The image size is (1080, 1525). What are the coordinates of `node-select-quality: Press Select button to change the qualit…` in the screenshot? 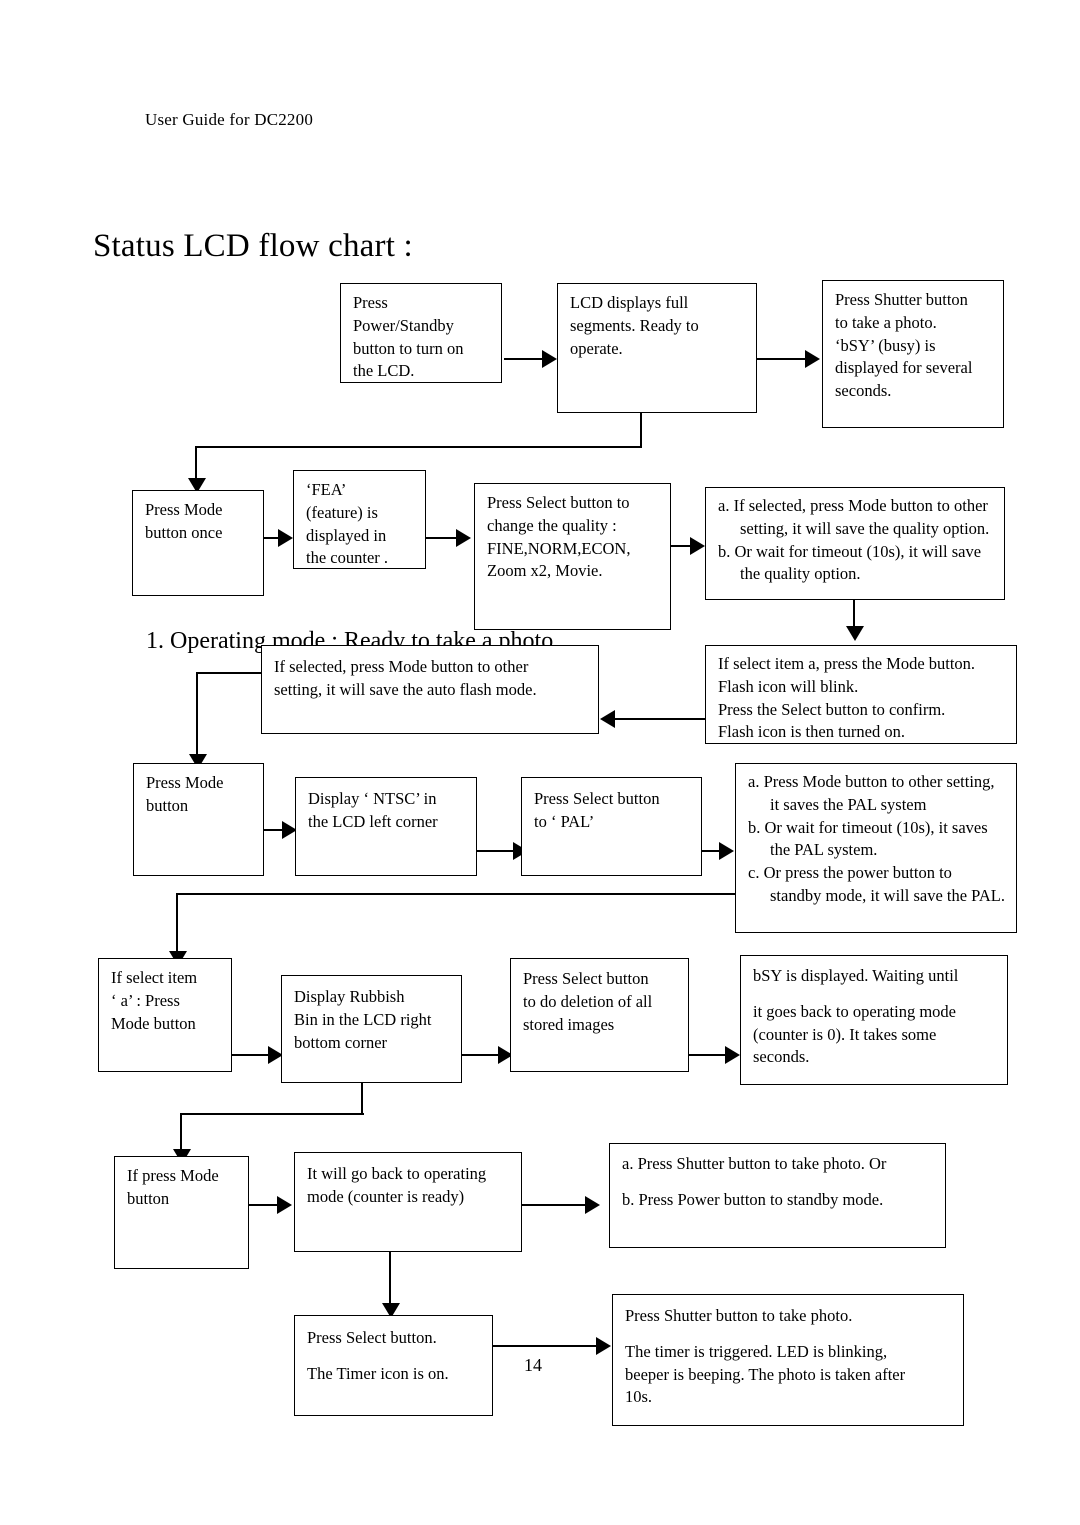 It's located at (572, 556).